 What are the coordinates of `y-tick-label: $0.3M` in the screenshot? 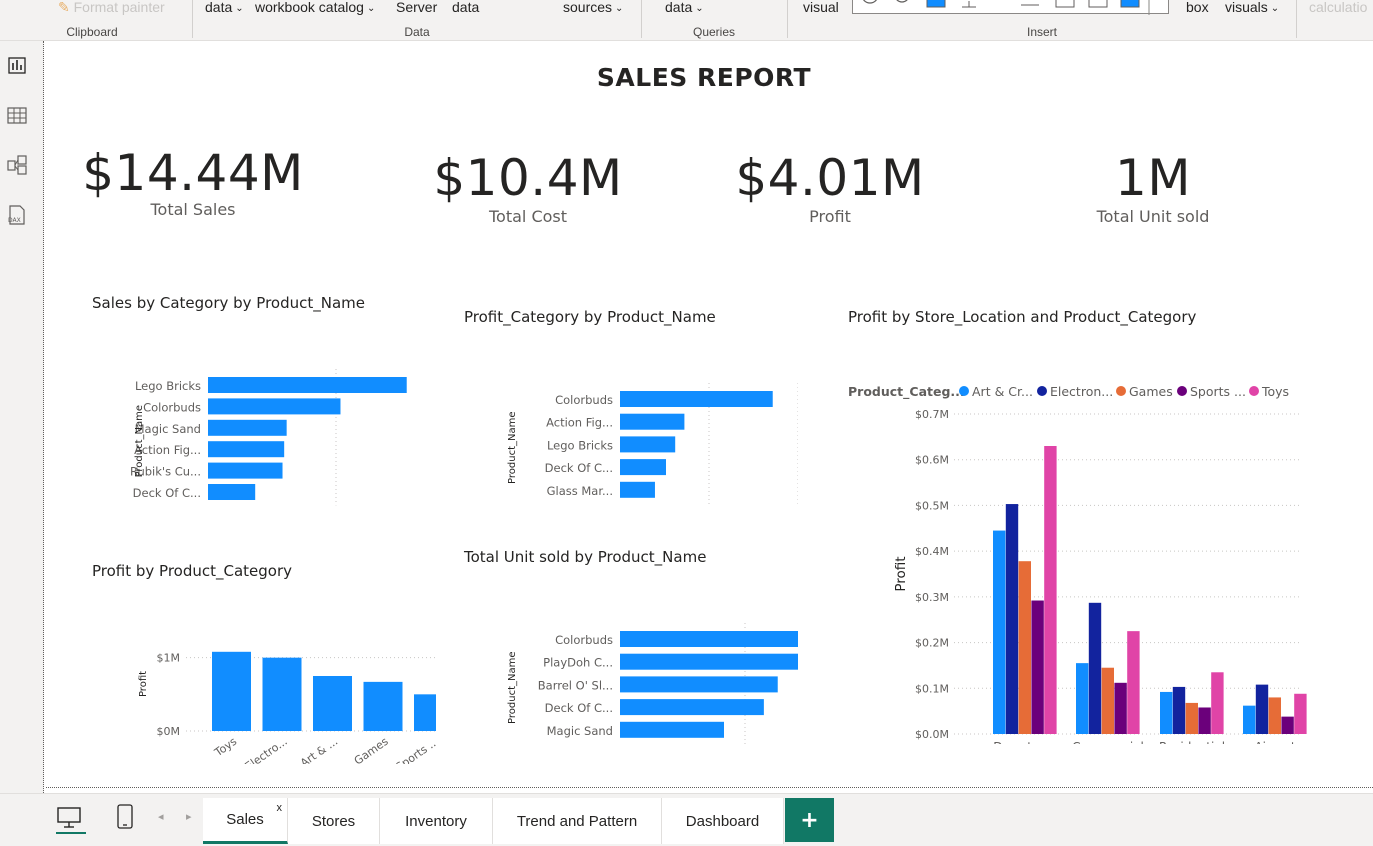 It's located at (932, 597).